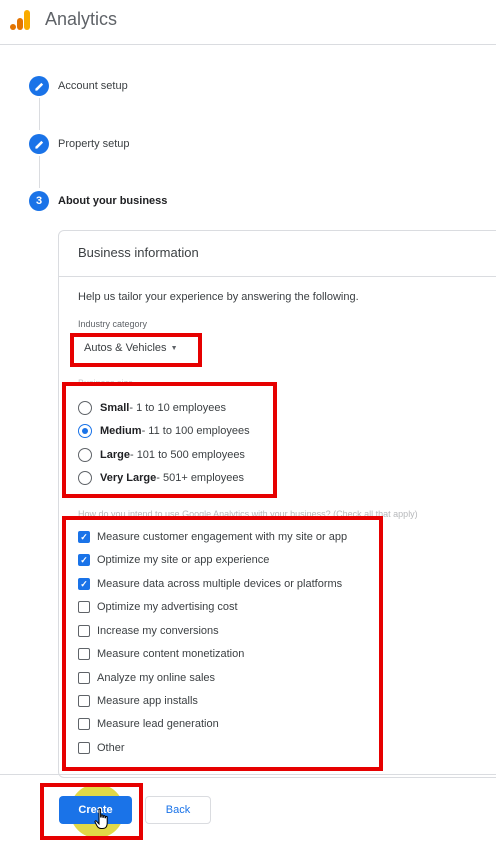  I want to click on app-title: Analytics, so click(81, 19).